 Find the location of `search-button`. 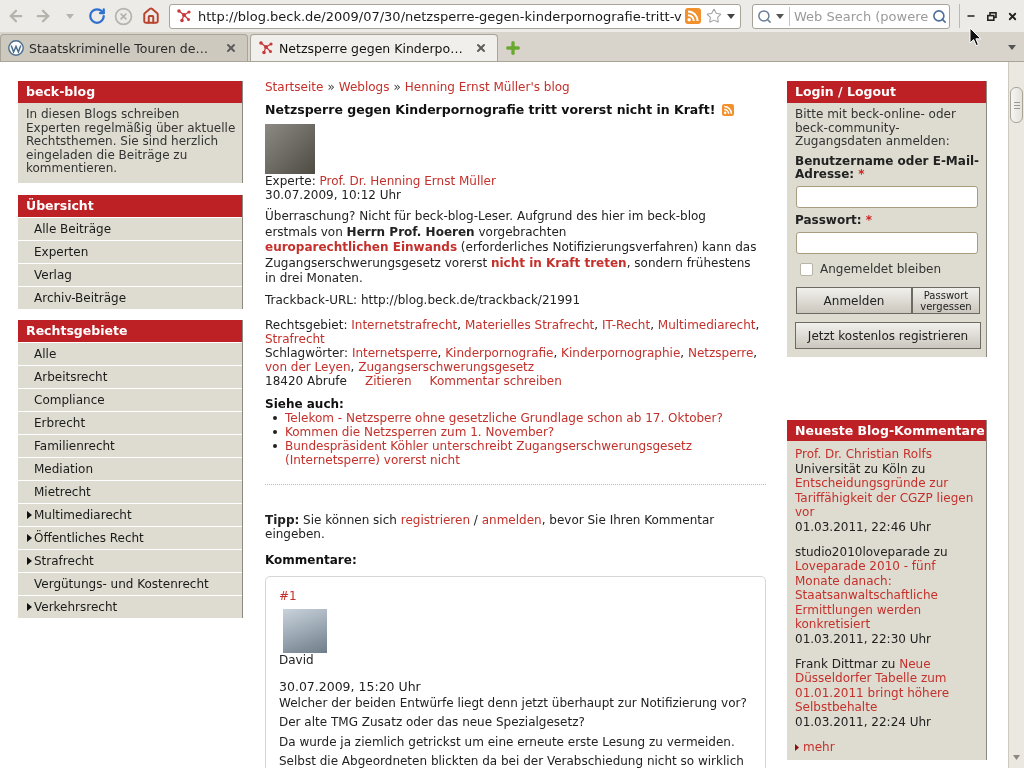

search-button is located at coordinates (939, 16).